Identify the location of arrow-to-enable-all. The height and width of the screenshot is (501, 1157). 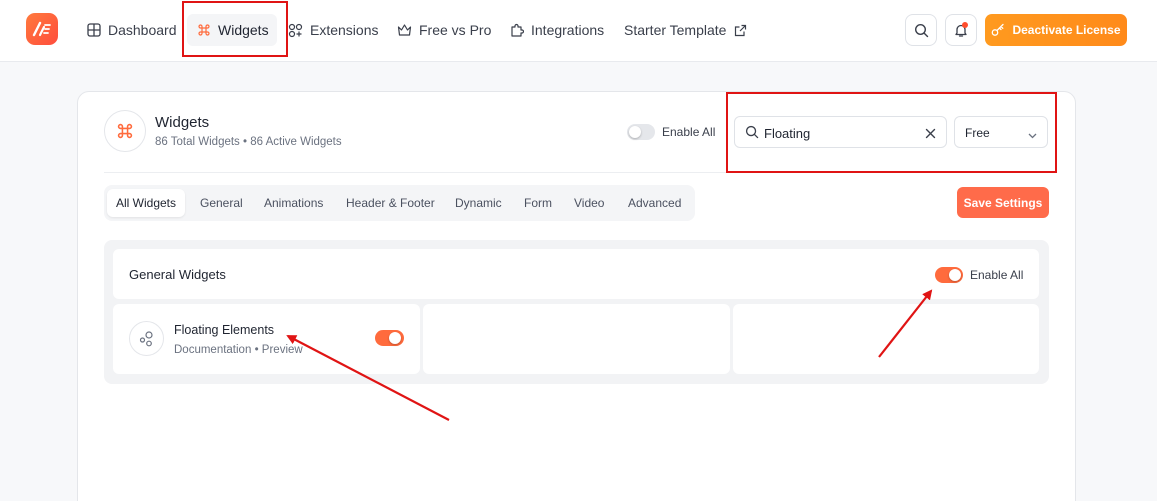
(905, 323).